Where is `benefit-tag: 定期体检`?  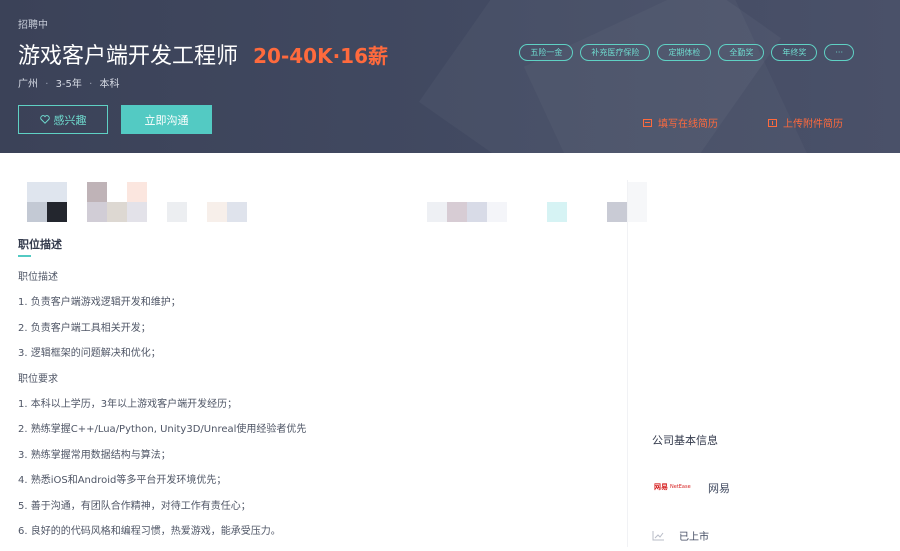
benefit-tag: 定期体检 is located at coordinates (684, 52).